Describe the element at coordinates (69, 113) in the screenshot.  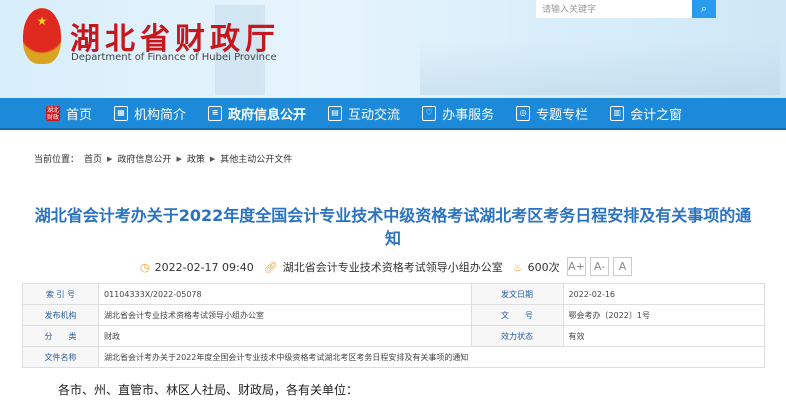
I see `nav-home: 湖北财政 首页` at that location.